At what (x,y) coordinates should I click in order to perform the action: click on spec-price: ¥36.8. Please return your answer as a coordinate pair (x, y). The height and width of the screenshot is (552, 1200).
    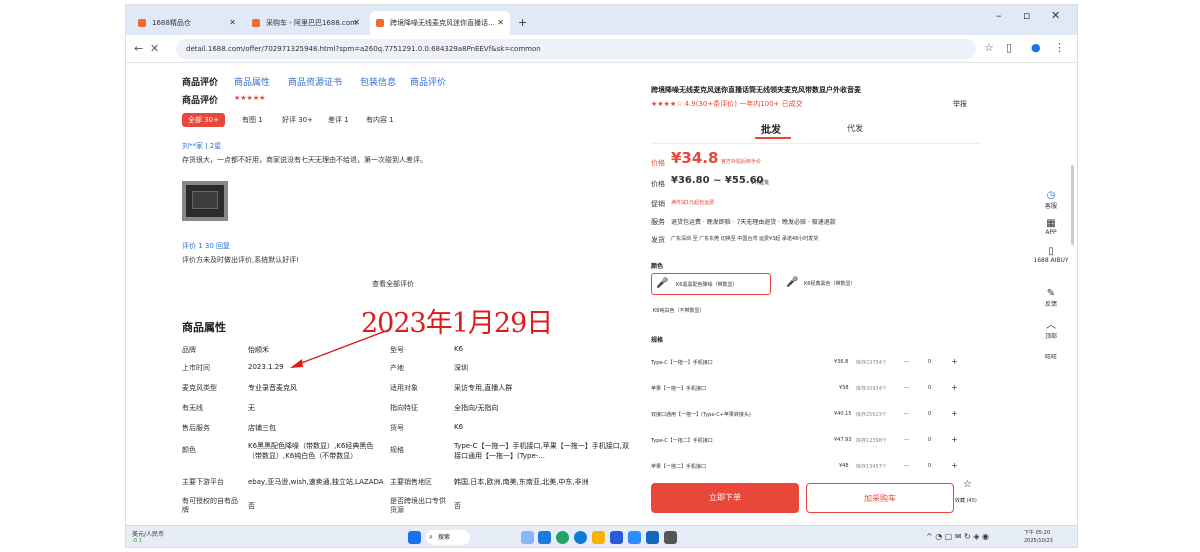
    Looking at the image, I should click on (841, 362).